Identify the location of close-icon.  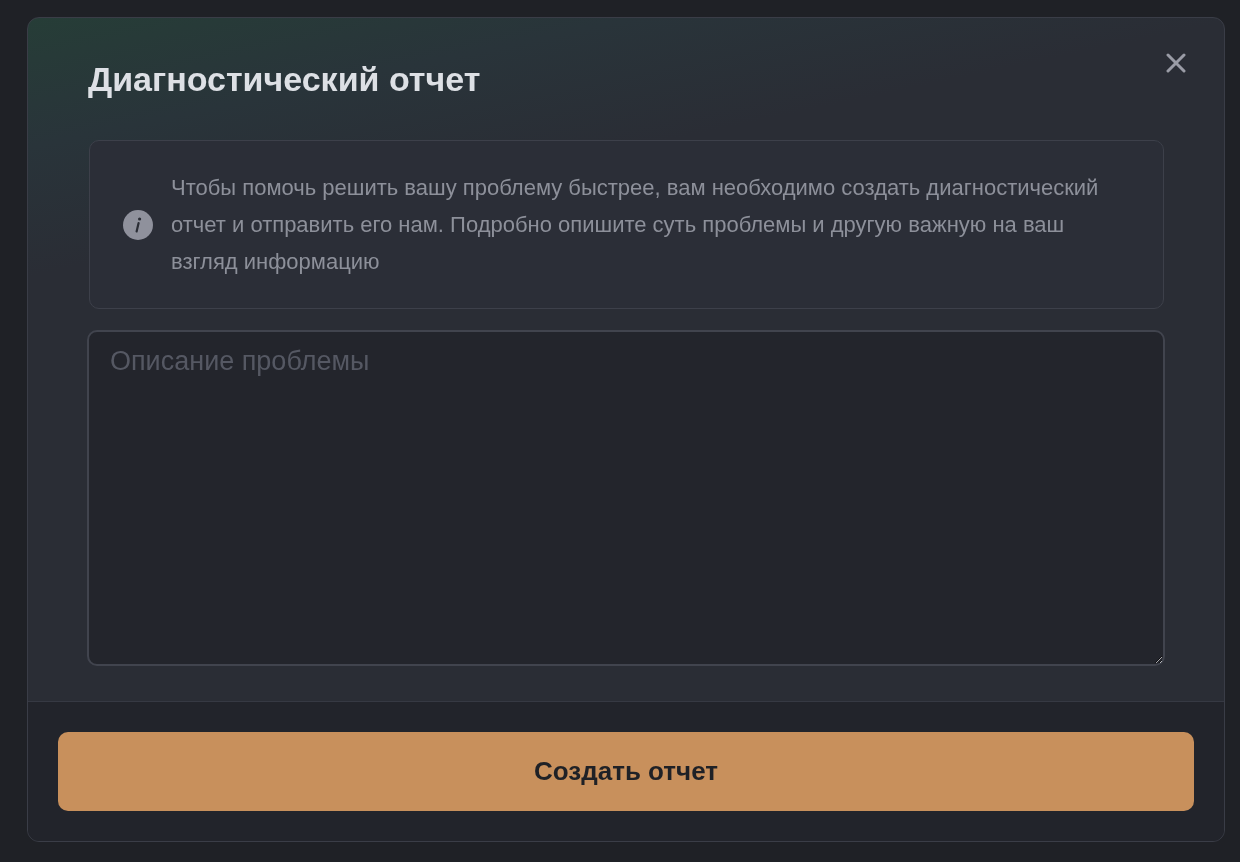
(1176, 63).